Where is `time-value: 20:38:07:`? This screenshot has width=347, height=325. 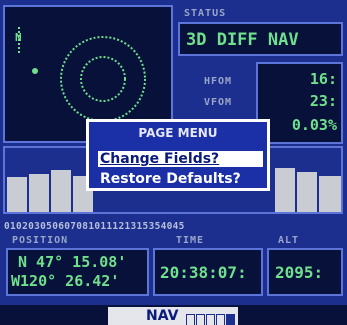
time-value: 20:38:07: is located at coordinates (203, 272).